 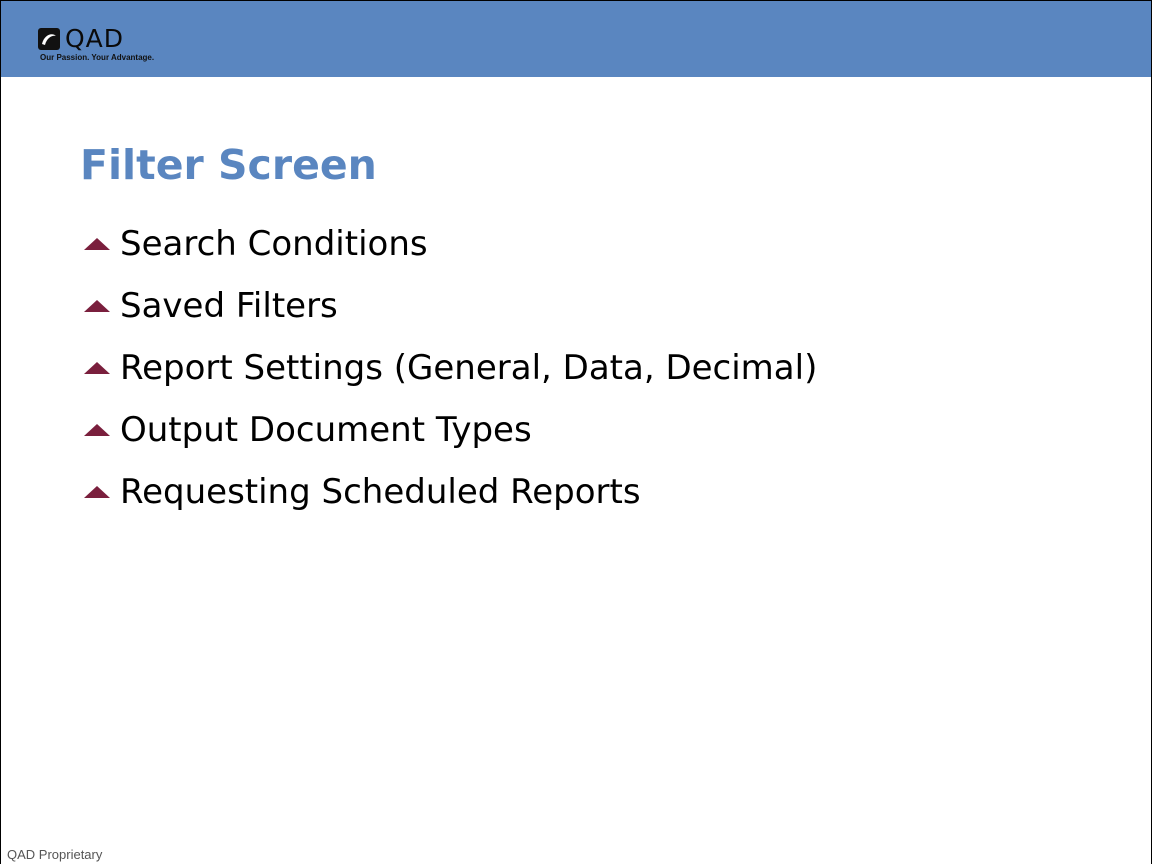 I want to click on bullet-item: Search Conditions, so click(x=450, y=244).